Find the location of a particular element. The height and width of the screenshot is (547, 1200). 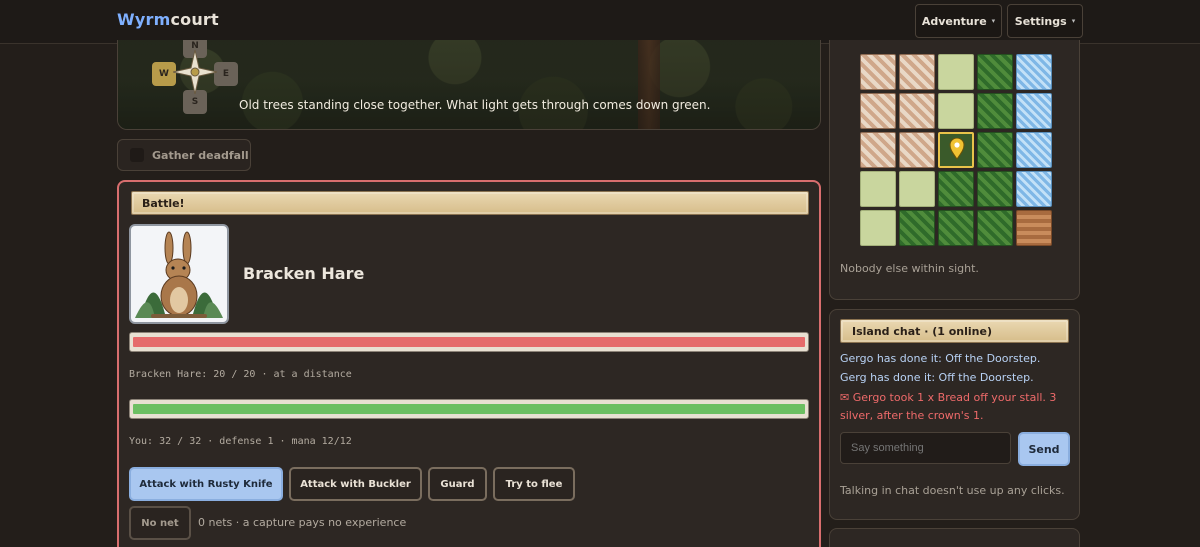

adventure-menu-button: Adventure ▾ is located at coordinates (958, 21).